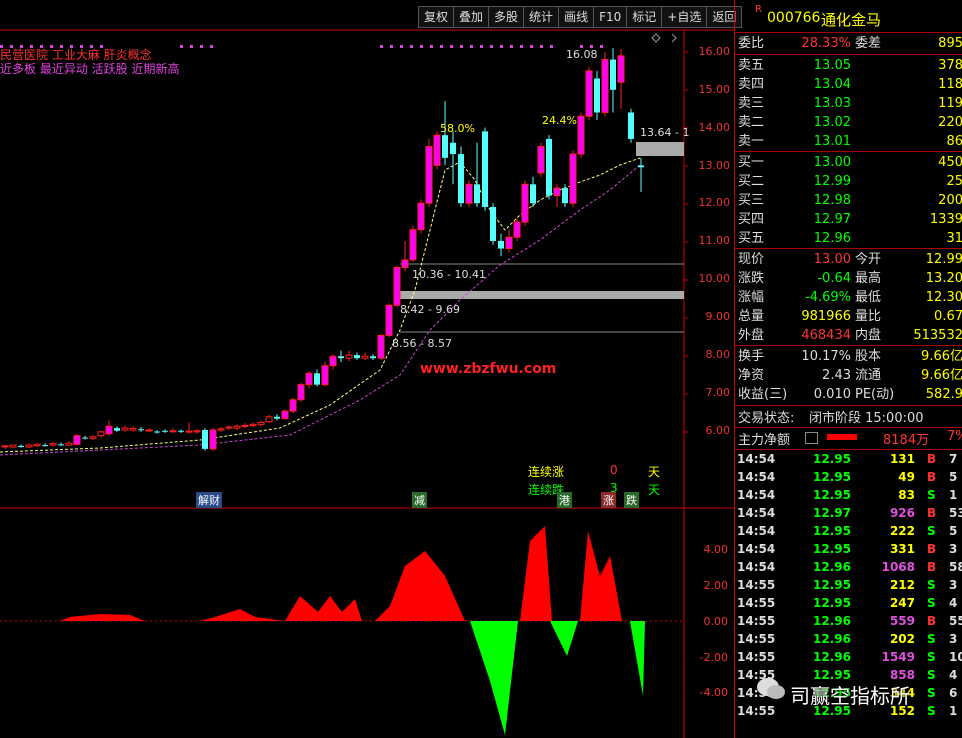  I want to click on up-streak-label: 连续涨, so click(546, 472).